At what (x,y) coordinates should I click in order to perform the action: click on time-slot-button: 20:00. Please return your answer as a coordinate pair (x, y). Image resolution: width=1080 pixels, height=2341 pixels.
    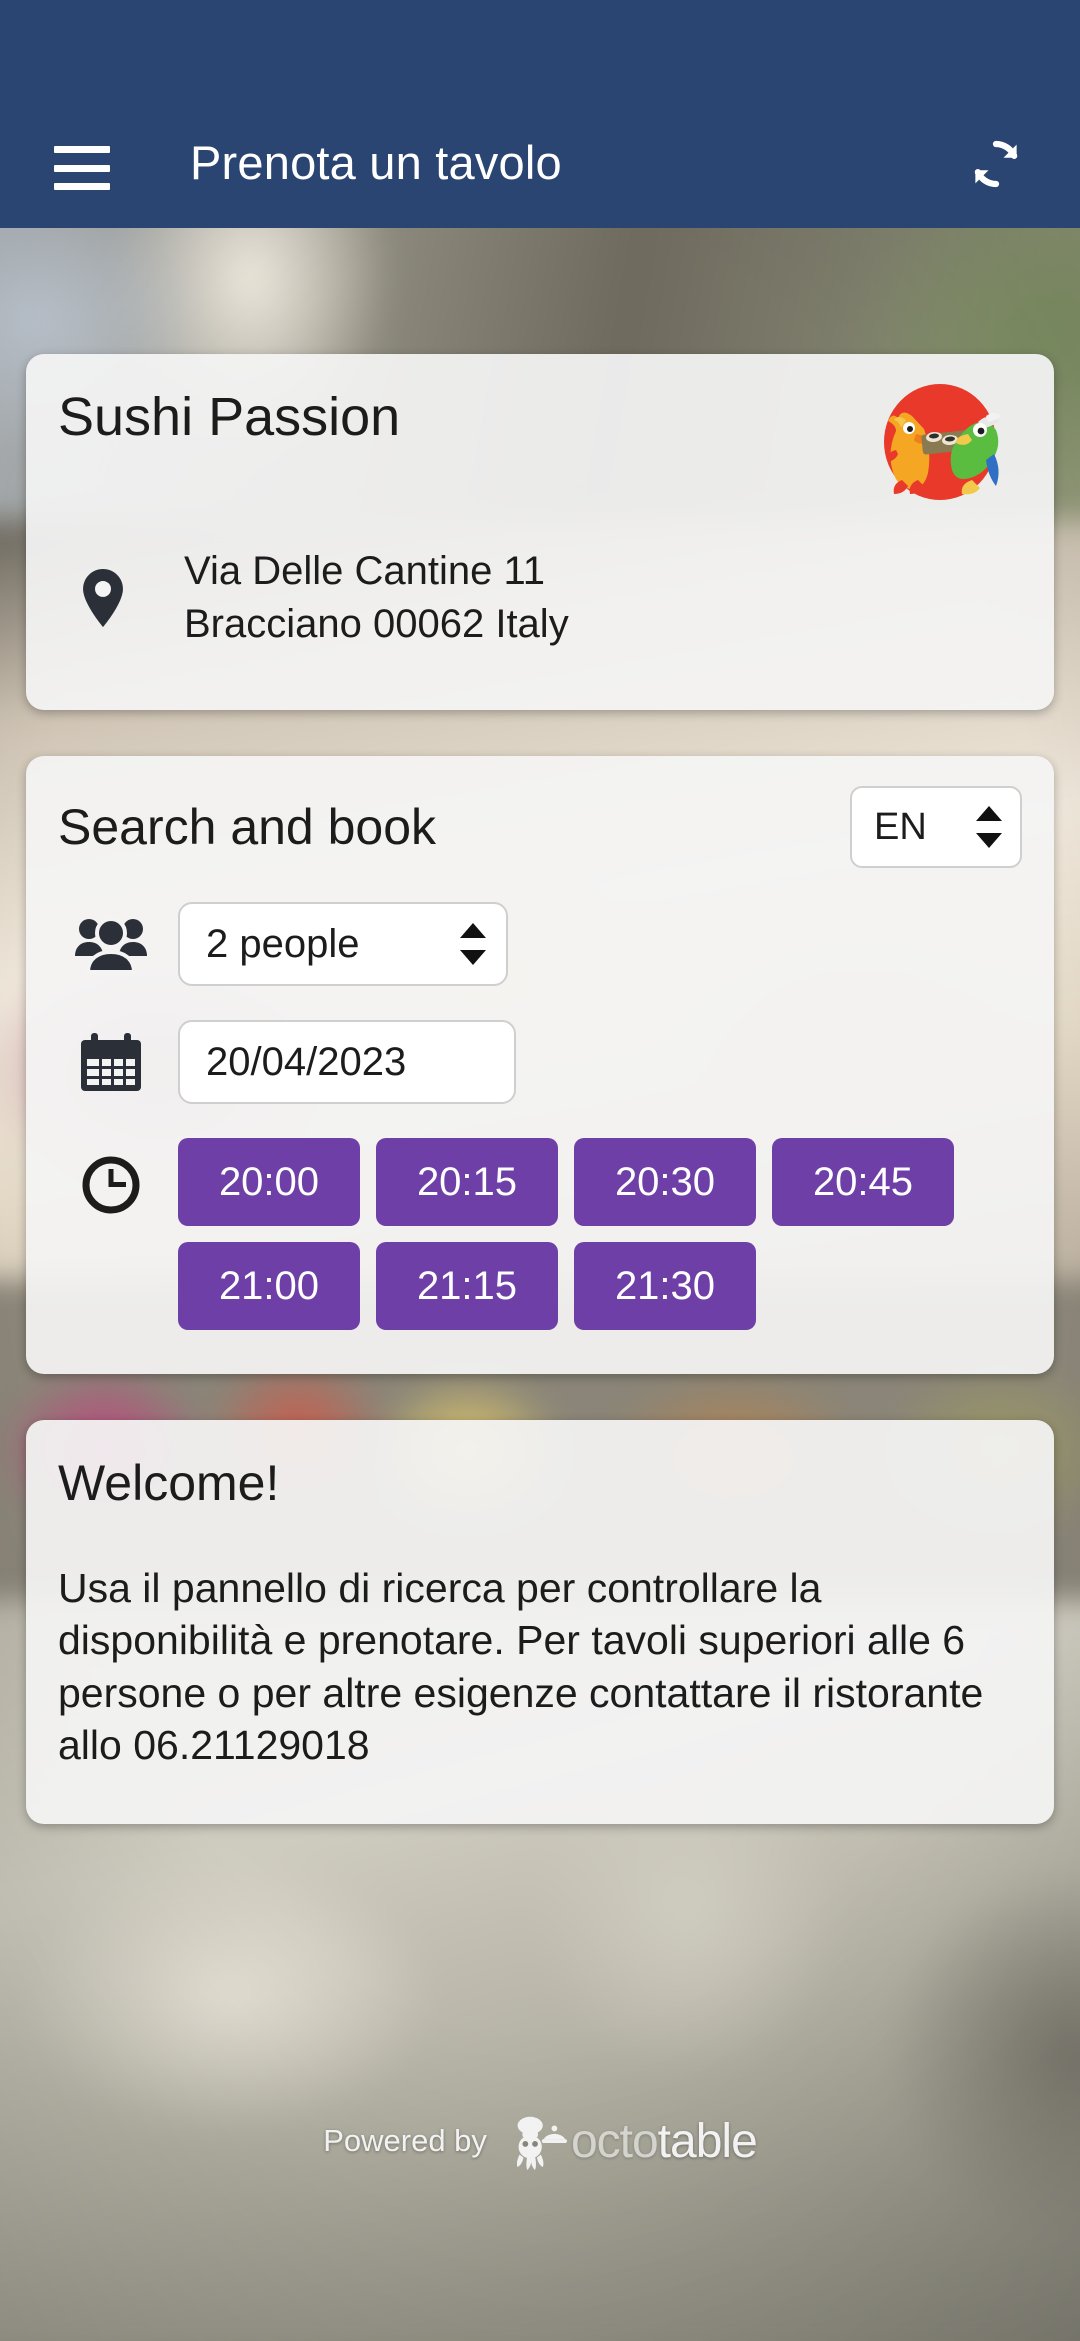
    Looking at the image, I should click on (269, 1182).